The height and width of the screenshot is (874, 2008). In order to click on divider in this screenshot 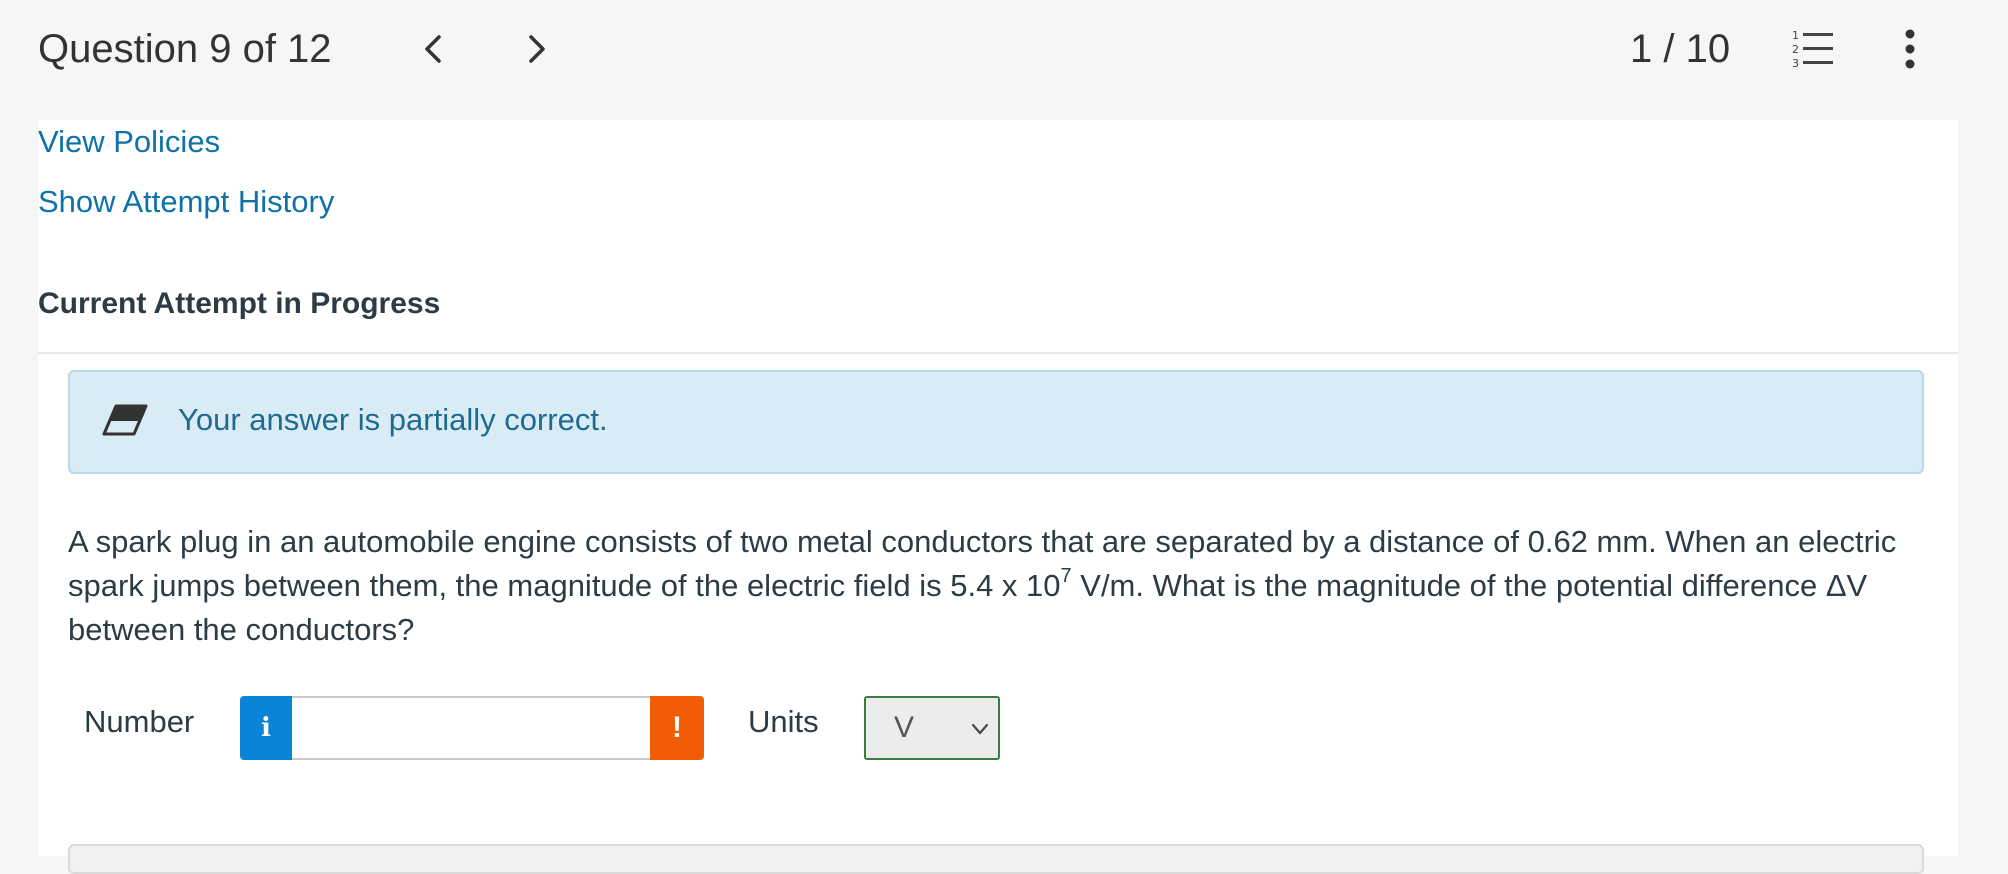, I will do `click(998, 353)`.